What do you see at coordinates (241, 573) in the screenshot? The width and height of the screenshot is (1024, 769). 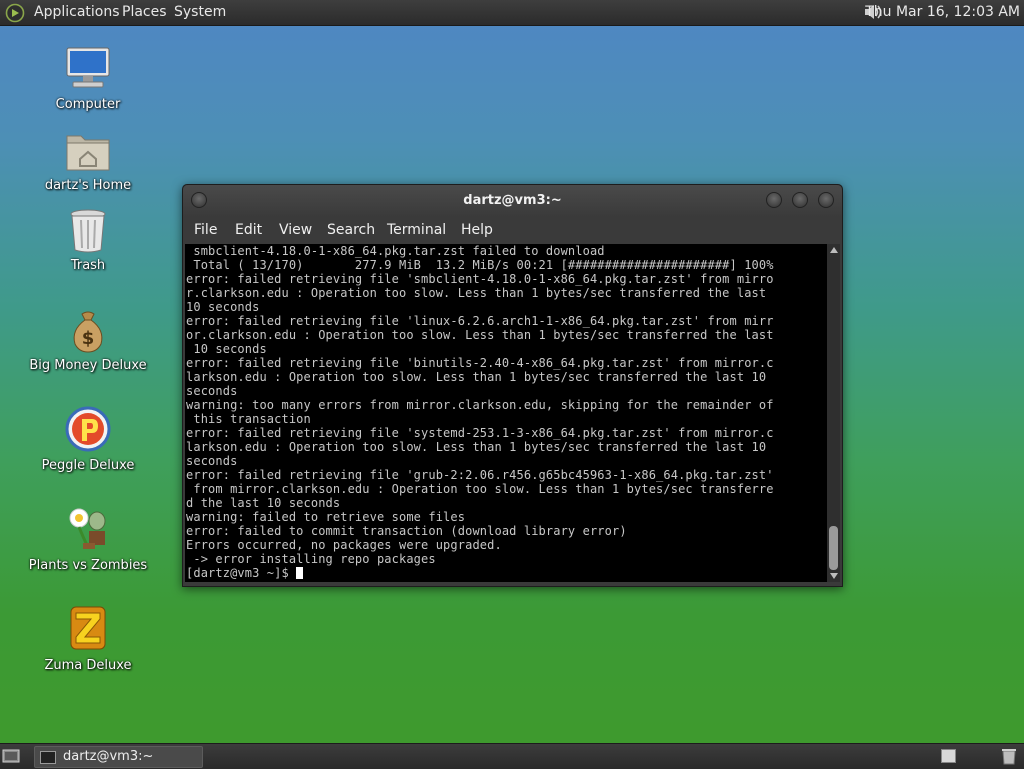 I see `terminal-prompt: [dartz@vm3 ~]$` at bounding box center [241, 573].